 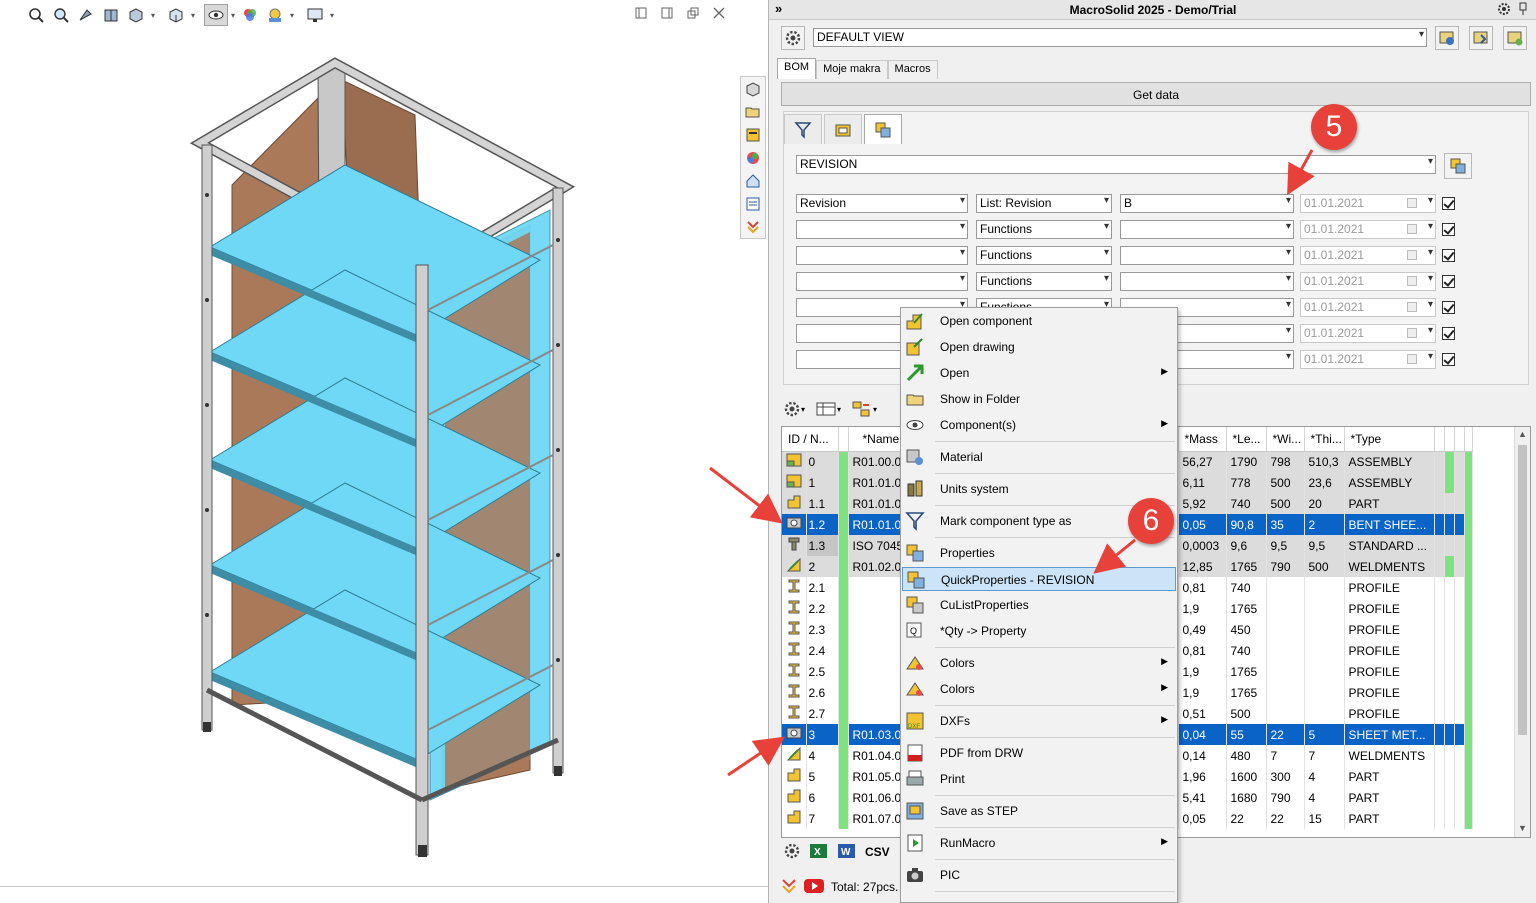 I want to click on view-select: DEFAULT VIEW ▾, so click(x=1120, y=37).